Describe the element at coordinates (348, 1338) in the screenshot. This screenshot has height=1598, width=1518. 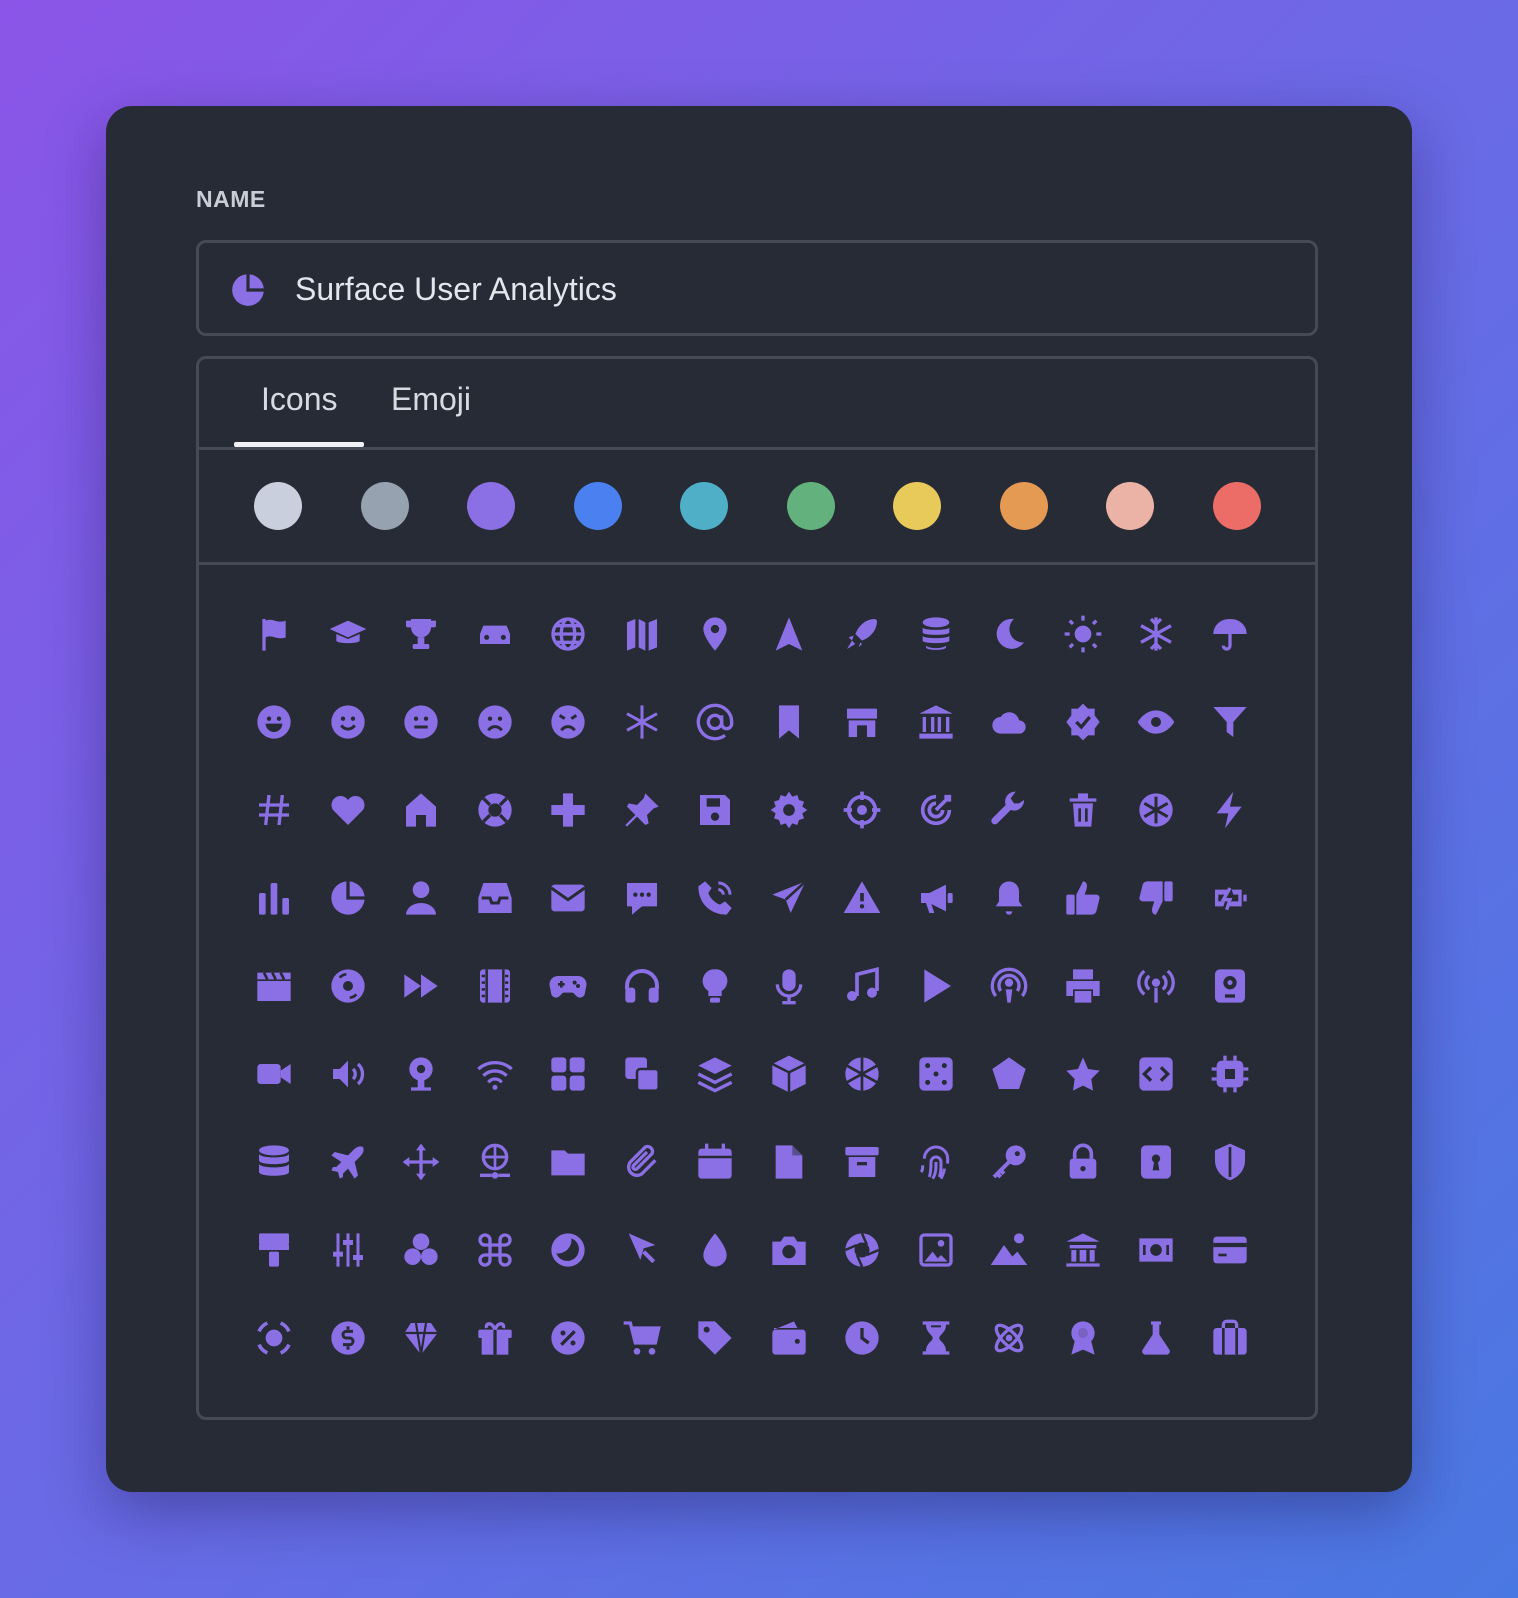
I see `dollar-coin-icon` at that location.